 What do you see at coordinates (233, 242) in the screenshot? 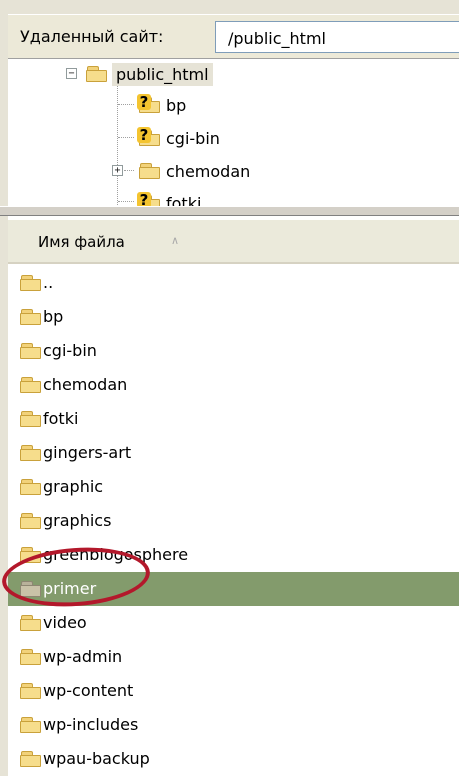
I see `column-header-filename: Имя файла ∧` at bounding box center [233, 242].